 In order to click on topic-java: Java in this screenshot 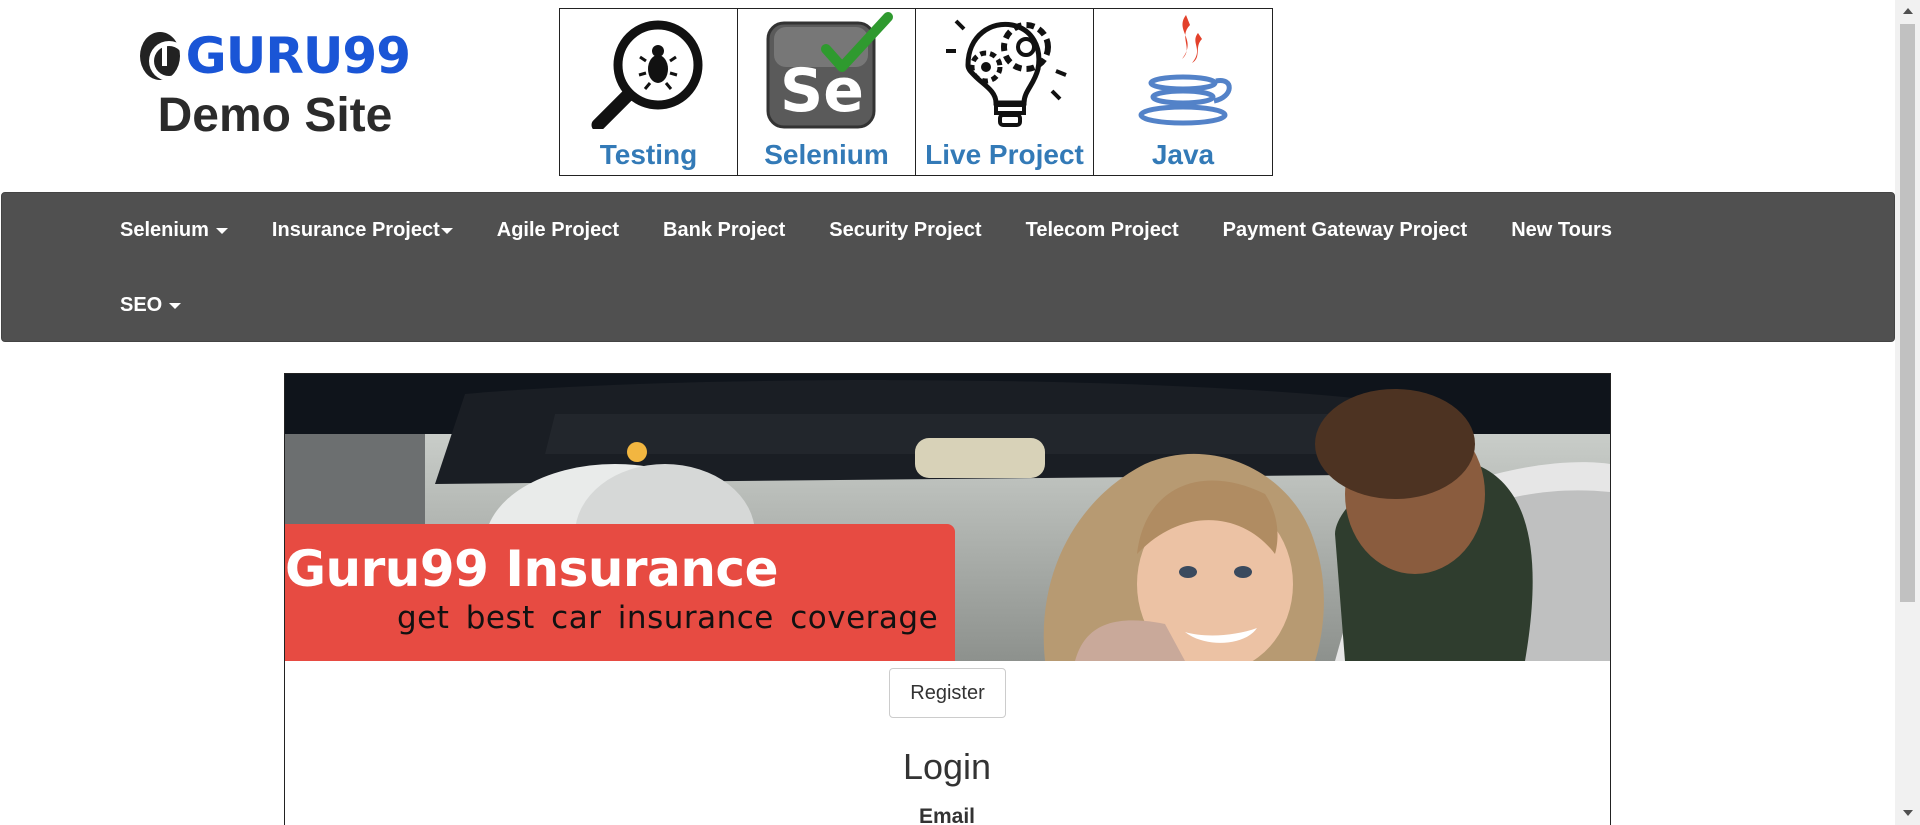, I will do `click(1183, 92)`.